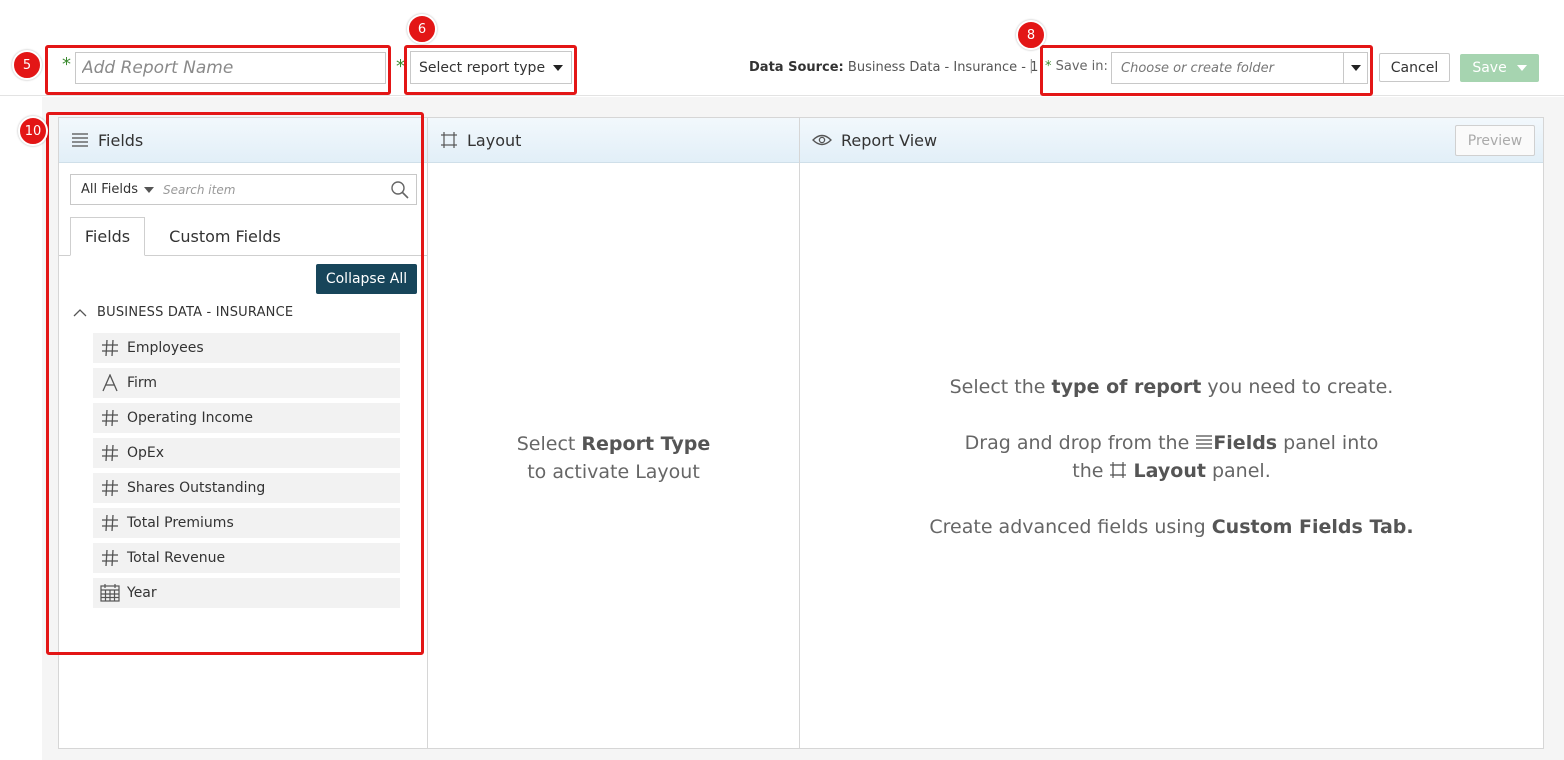  What do you see at coordinates (1297, 387) in the screenshot?
I see `view-msg-text: you need to create.` at bounding box center [1297, 387].